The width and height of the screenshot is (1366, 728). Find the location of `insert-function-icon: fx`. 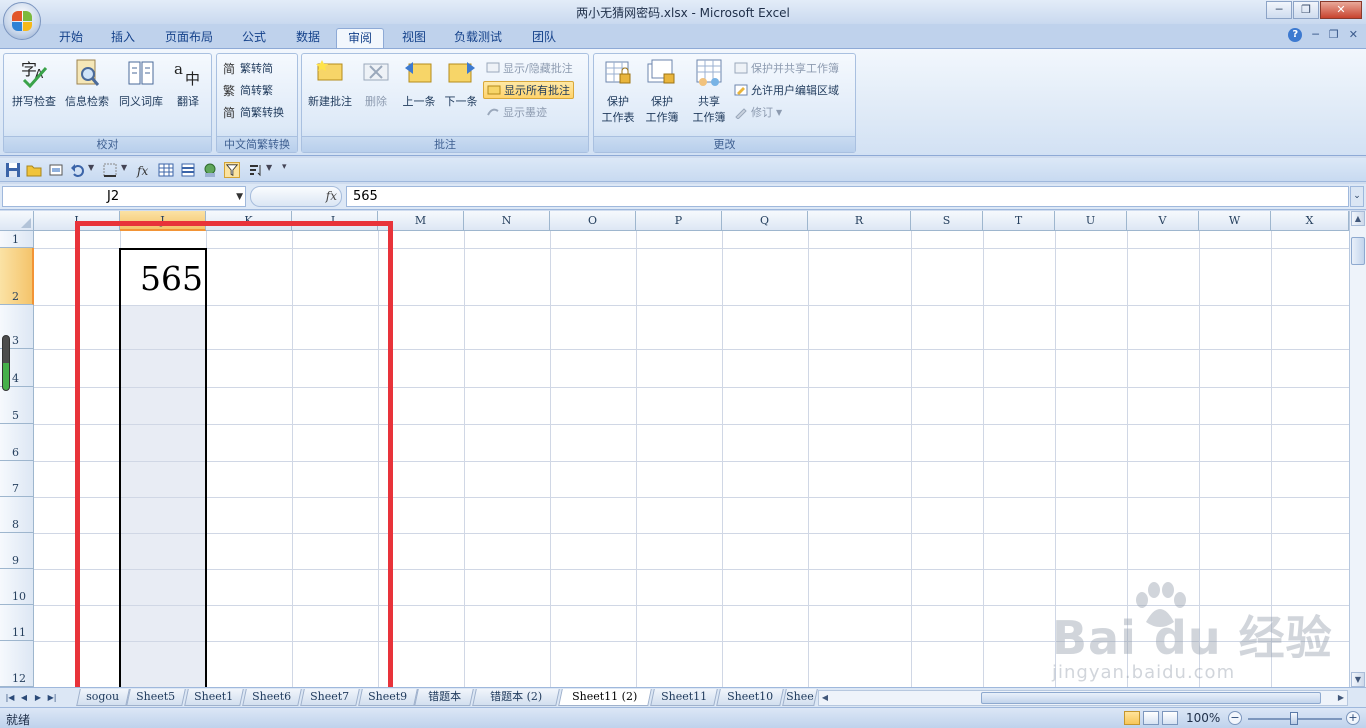

insert-function-icon: fx is located at coordinates (144, 170).